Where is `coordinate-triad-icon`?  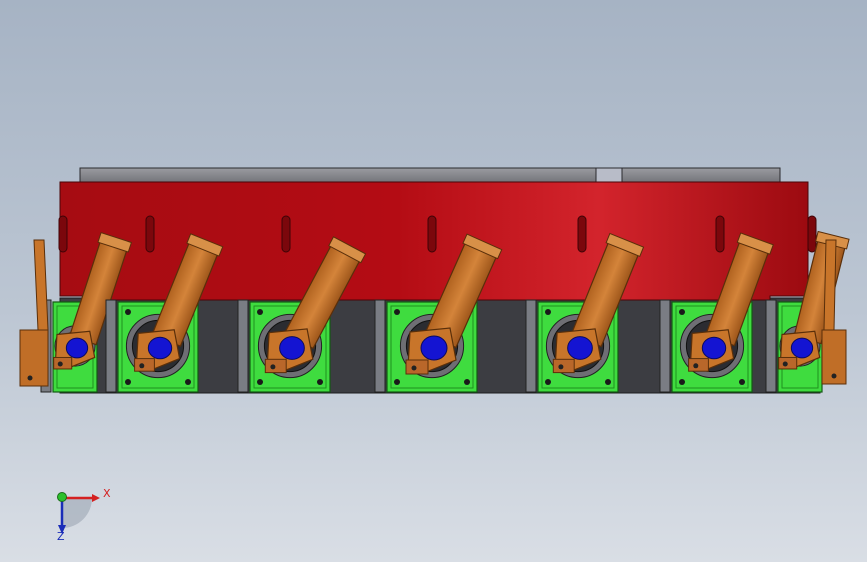 coordinate-triad-icon is located at coordinates (78, 513).